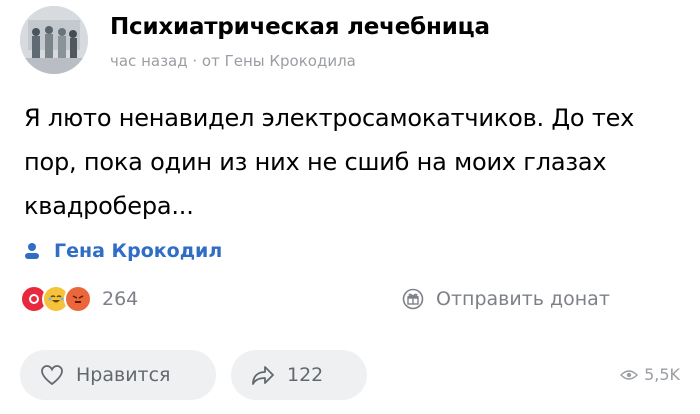 This screenshot has height=414, width=700. Describe the element at coordinates (52, 375) in the screenshot. I see `heart-icon` at that location.